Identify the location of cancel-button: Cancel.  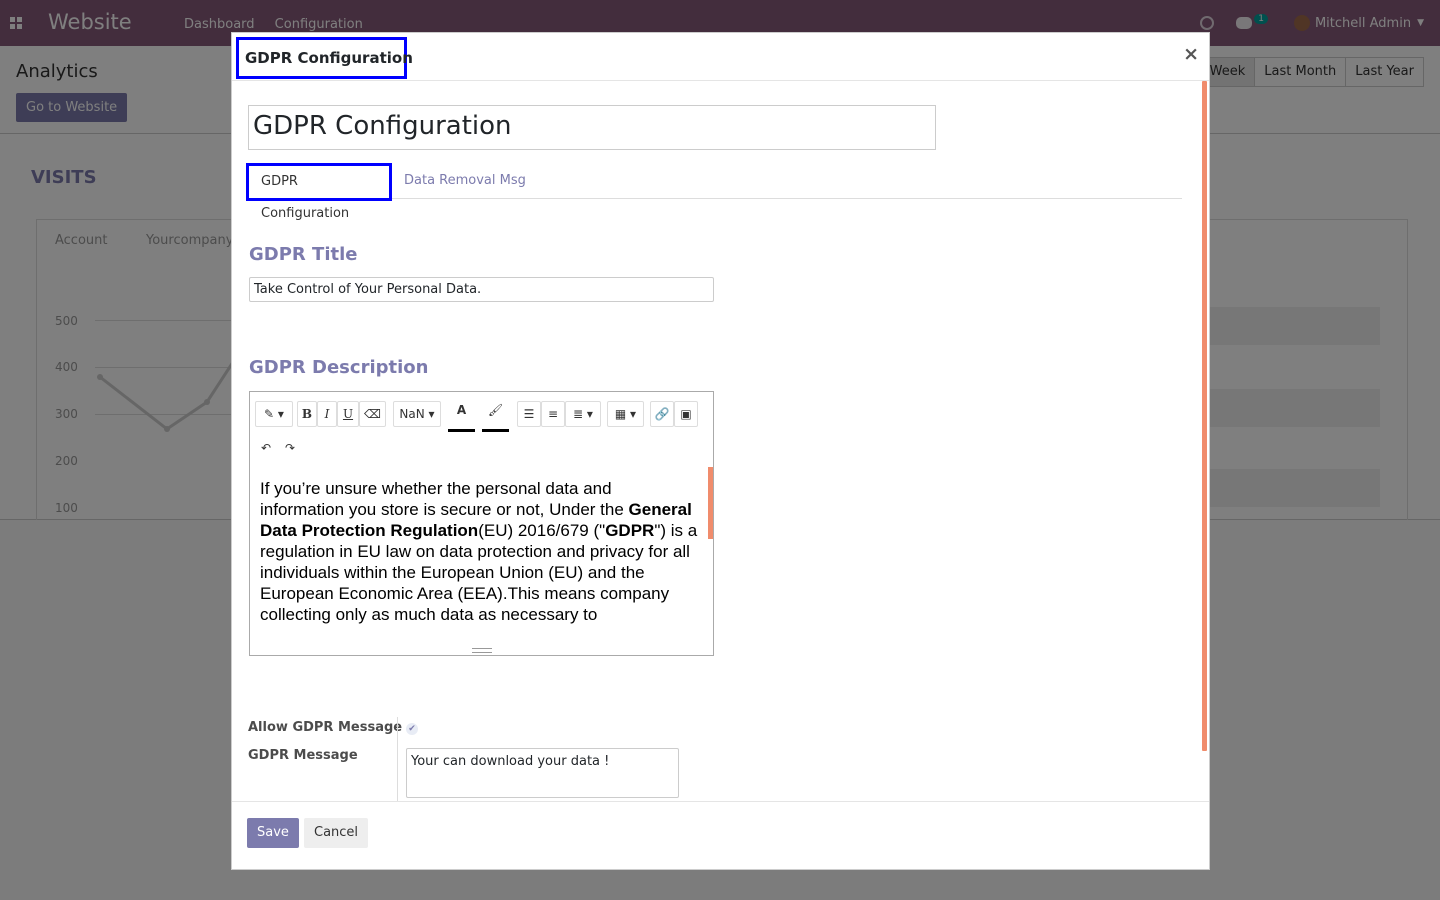
(336, 833).